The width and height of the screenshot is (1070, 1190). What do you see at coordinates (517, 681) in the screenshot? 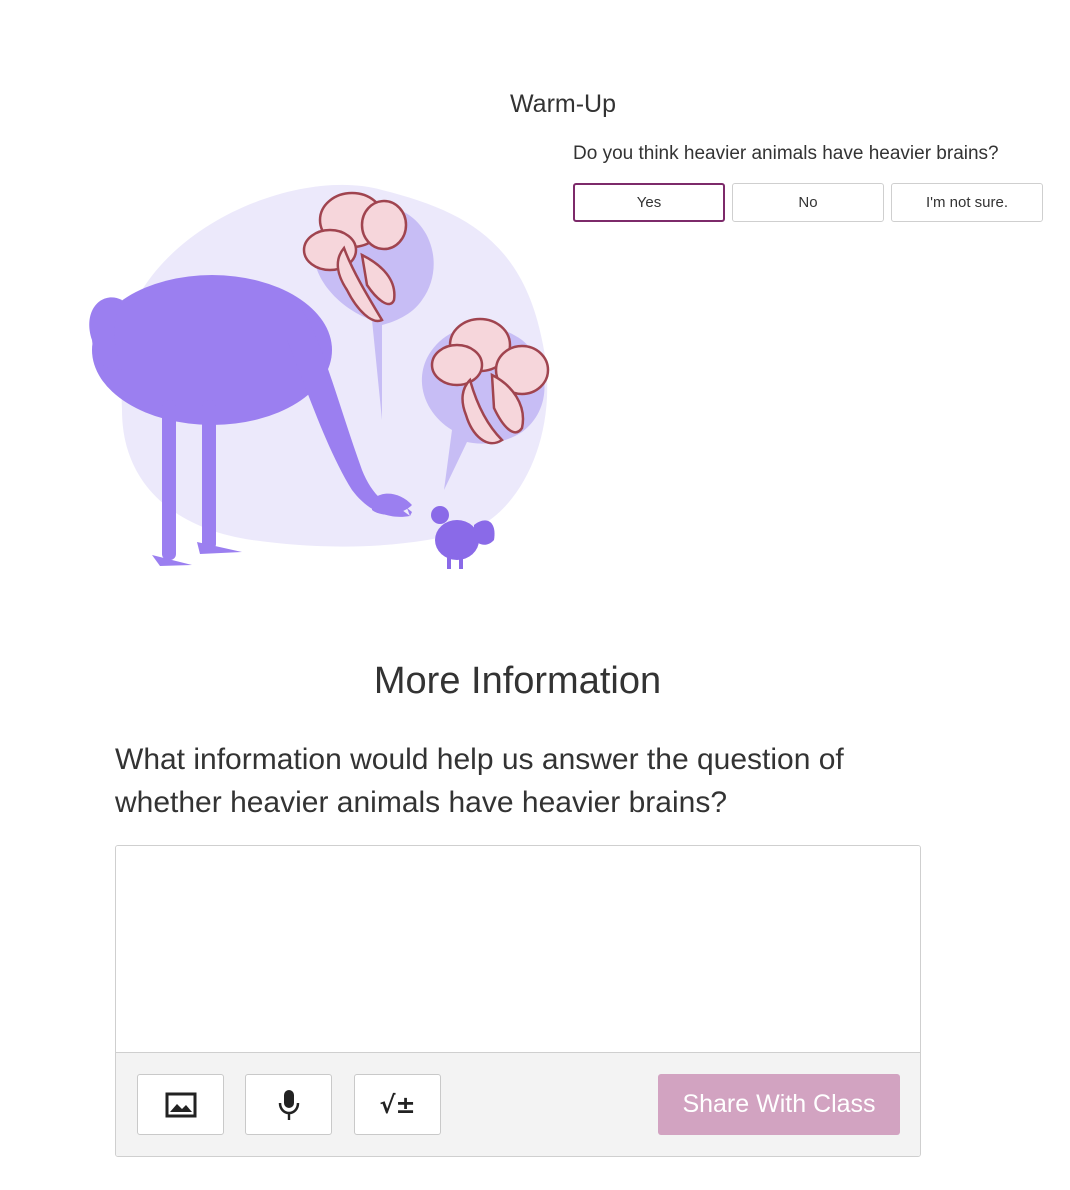
I see `more-information-title: More Information` at bounding box center [517, 681].